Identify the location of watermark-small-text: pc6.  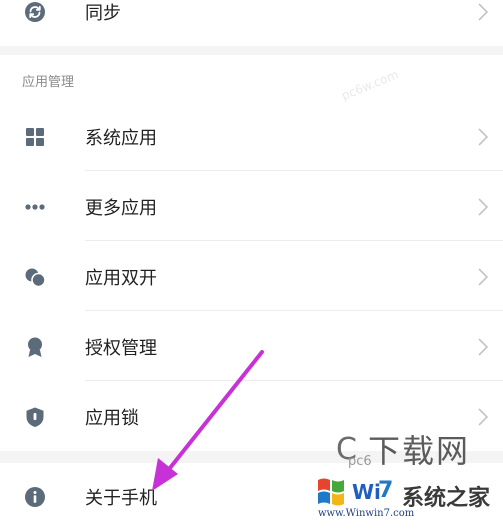
(360, 461).